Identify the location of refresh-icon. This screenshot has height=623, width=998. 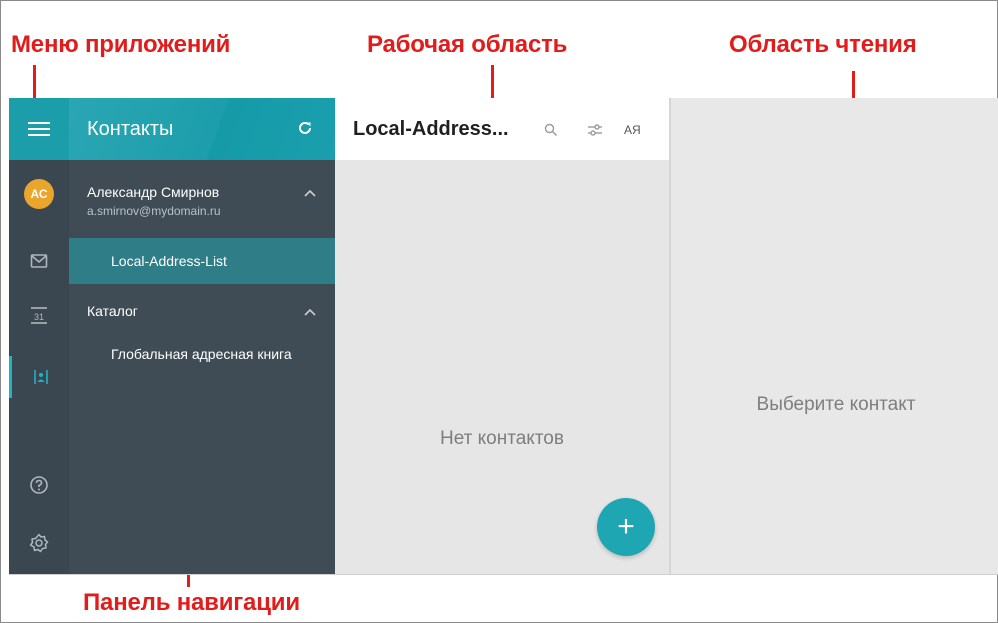
(305, 127).